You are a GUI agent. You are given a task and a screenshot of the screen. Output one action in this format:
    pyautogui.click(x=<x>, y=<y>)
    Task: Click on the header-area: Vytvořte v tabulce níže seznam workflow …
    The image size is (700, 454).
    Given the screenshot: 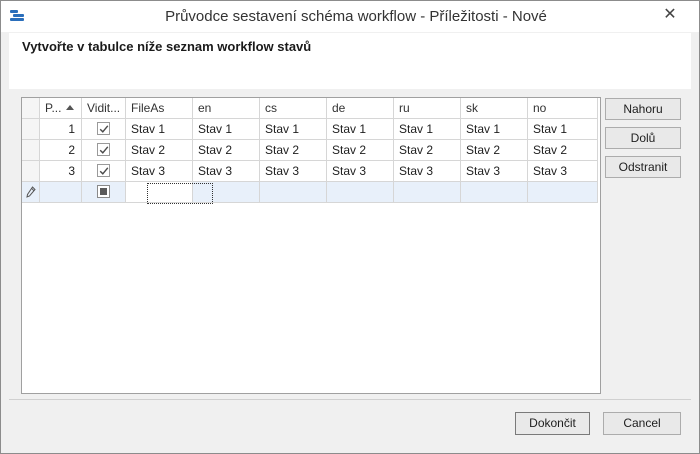 What is the action you would take?
    pyautogui.click(x=350, y=61)
    